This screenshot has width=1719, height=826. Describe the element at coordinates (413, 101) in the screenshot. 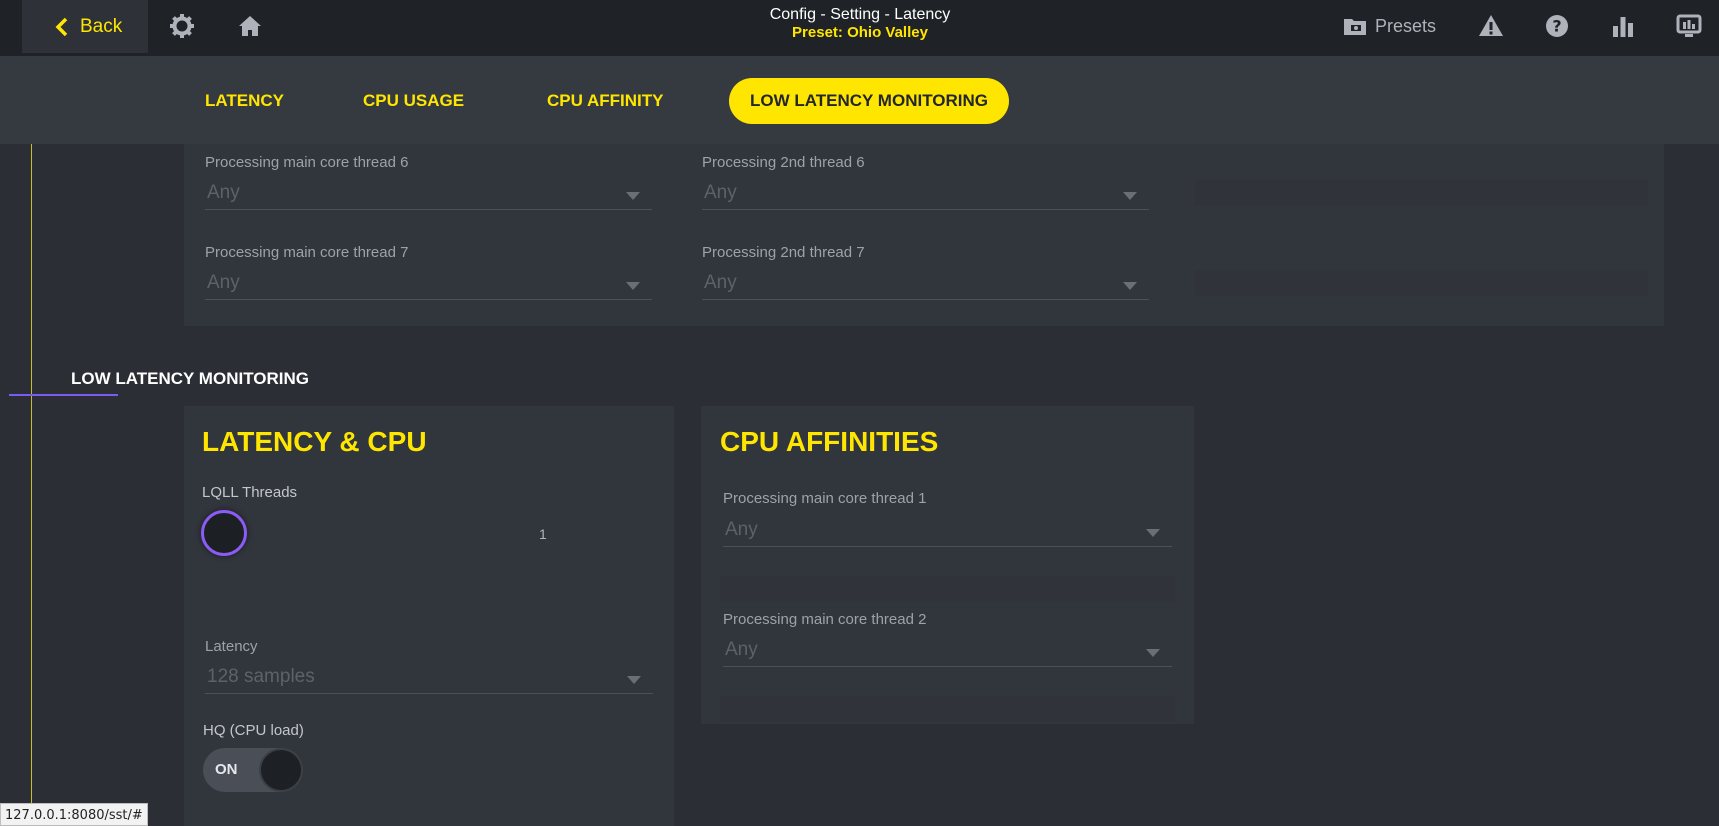

I see `tab-cpu-usage: CPU USAGE` at that location.